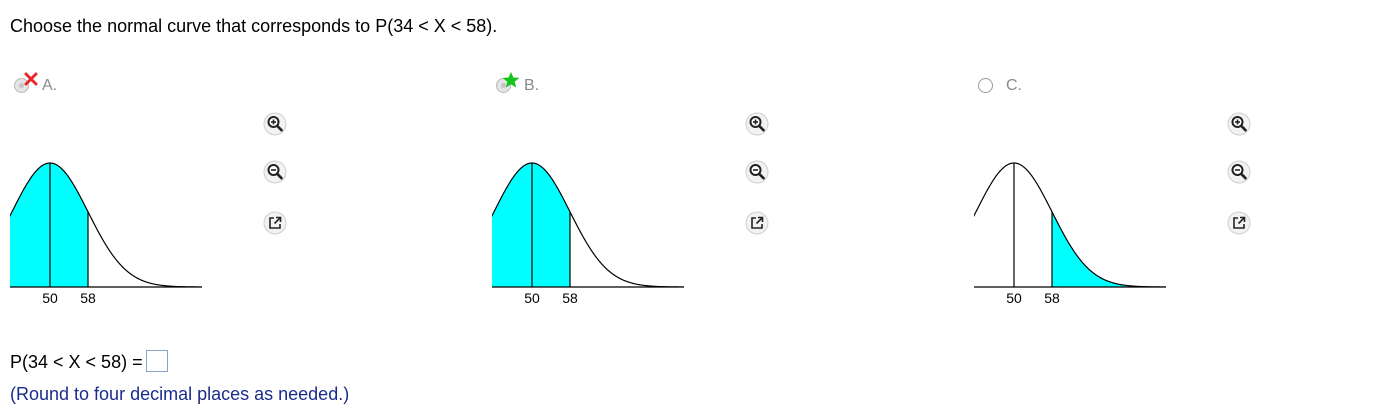 The width and height of the screenshot is (1381, 412). What do you see at coordinates (156, 361) in the screenshot?
I see `answer-input` at bounding box center [156, 361].